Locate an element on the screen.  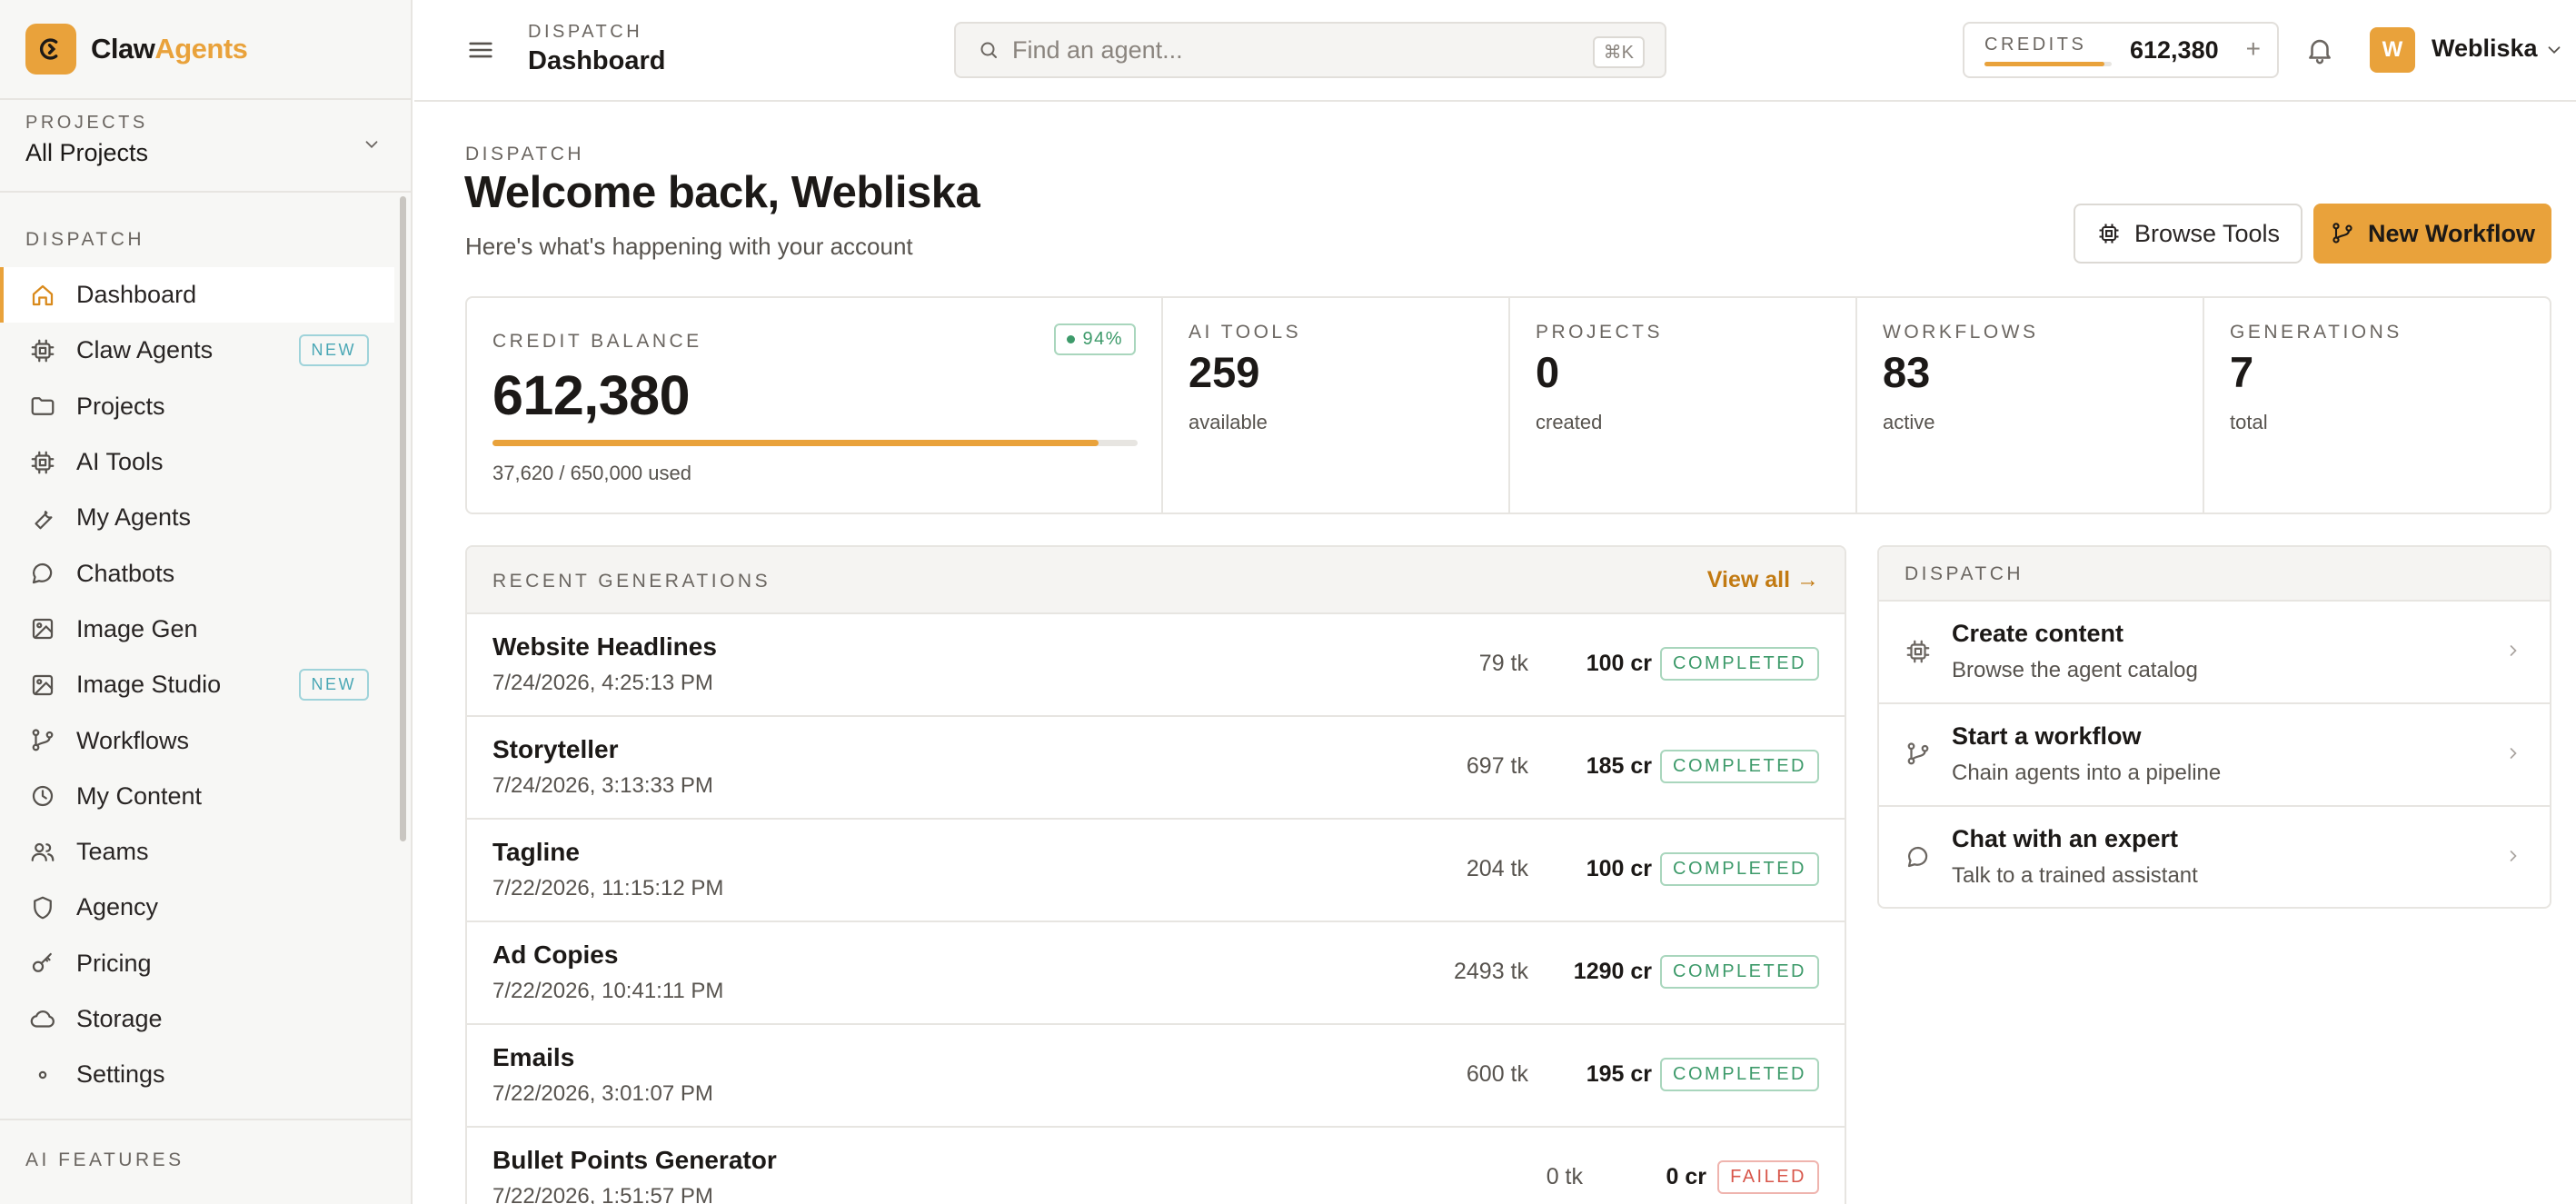
users-icon is located at coordinates (43, 852).